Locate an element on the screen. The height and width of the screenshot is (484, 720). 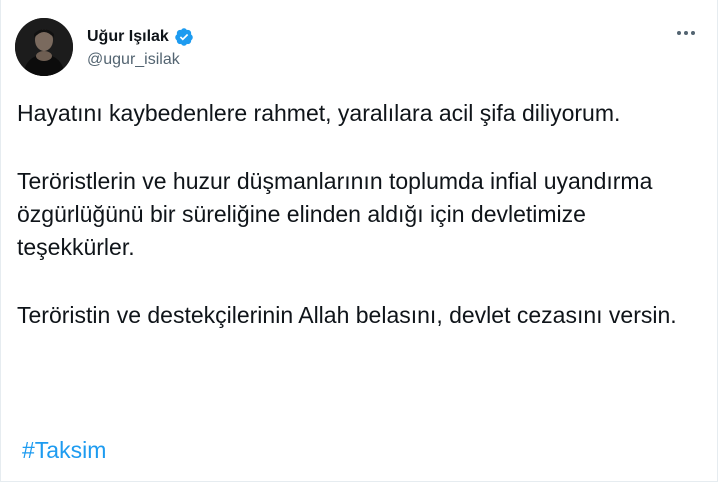
author-names: Uğur Işılak @ugur_isilak is located at coordinates (140, 47).